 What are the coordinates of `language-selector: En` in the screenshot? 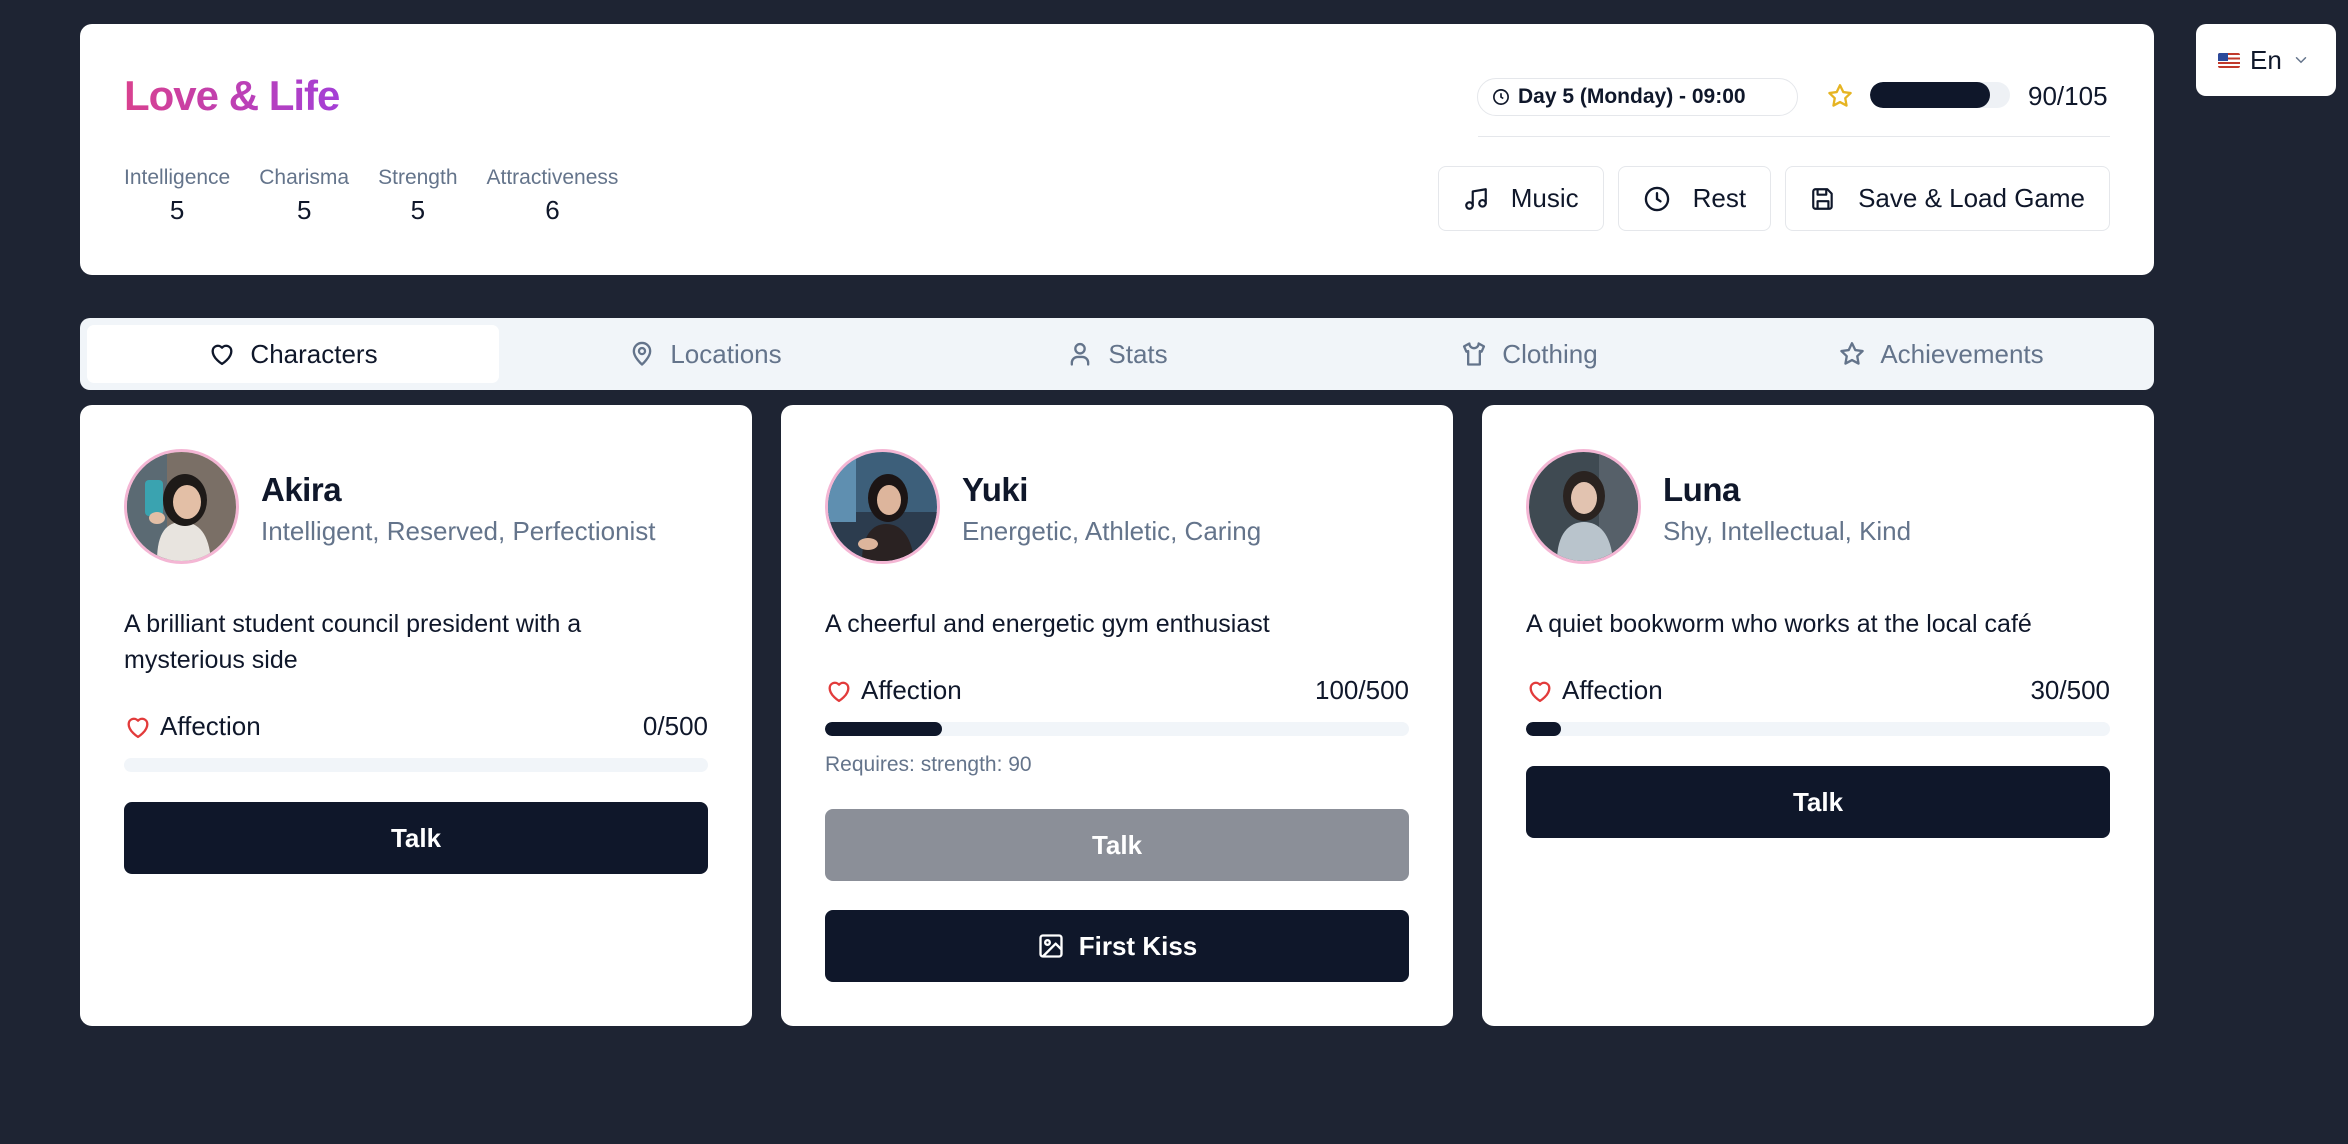 It's located at (2266, 60).